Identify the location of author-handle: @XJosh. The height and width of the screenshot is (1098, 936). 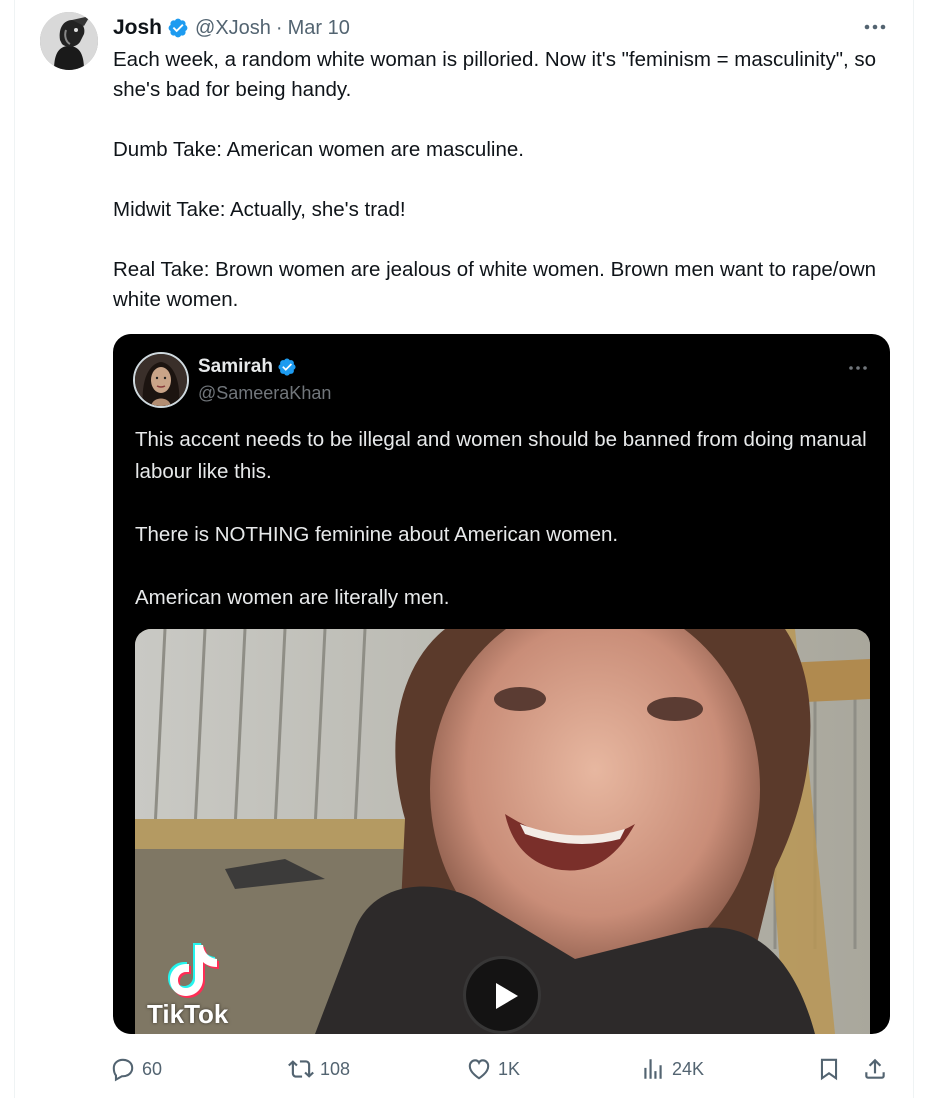
(233, 28).